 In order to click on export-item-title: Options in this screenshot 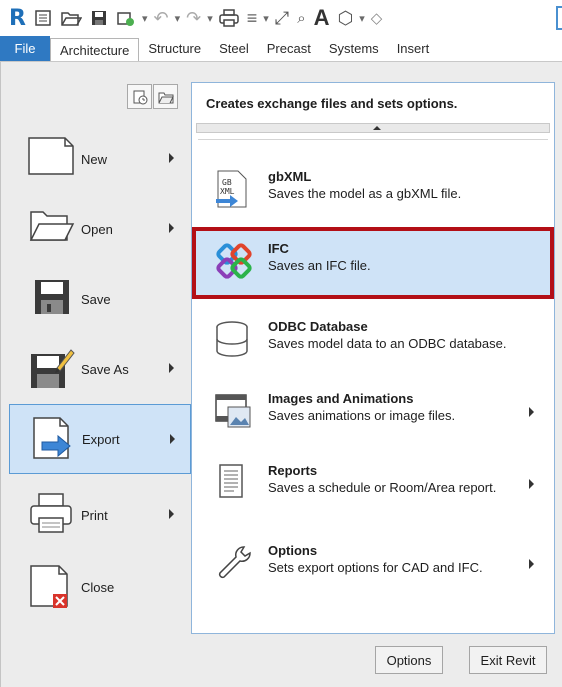, I will do `click(293, 550)`.